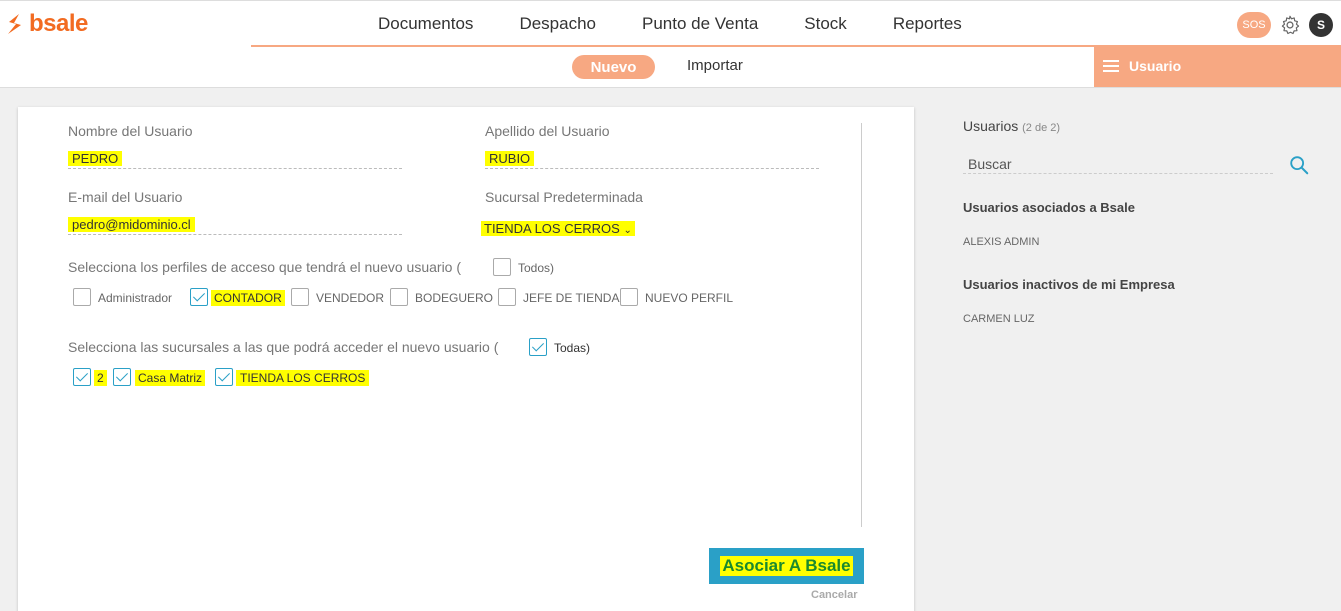  Describe the element at coordinates (303, 378) in the screenshot. I see `sucursal-label: TIENDA LOS CERROS` at that location.